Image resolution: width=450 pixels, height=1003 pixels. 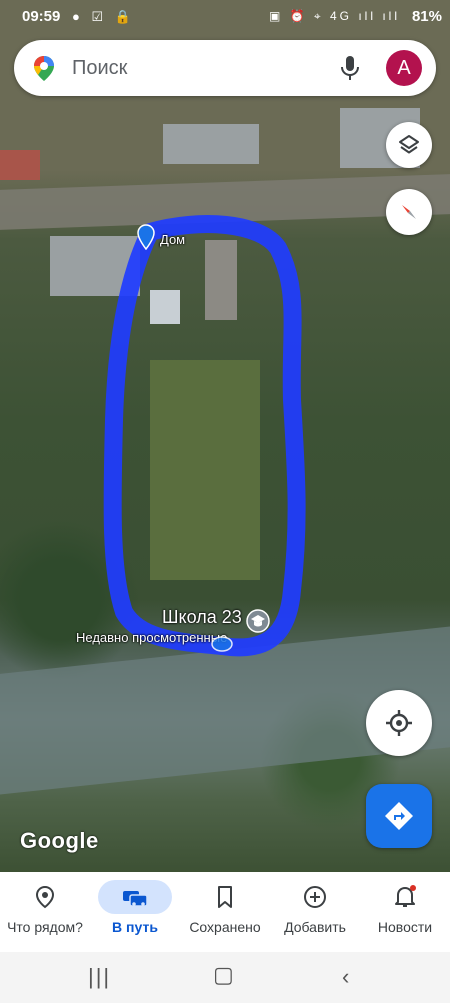 What do you see at coordinates (350, 68) in the screenshot?
I see `microphone-icon` at bounding box center [350, 68].